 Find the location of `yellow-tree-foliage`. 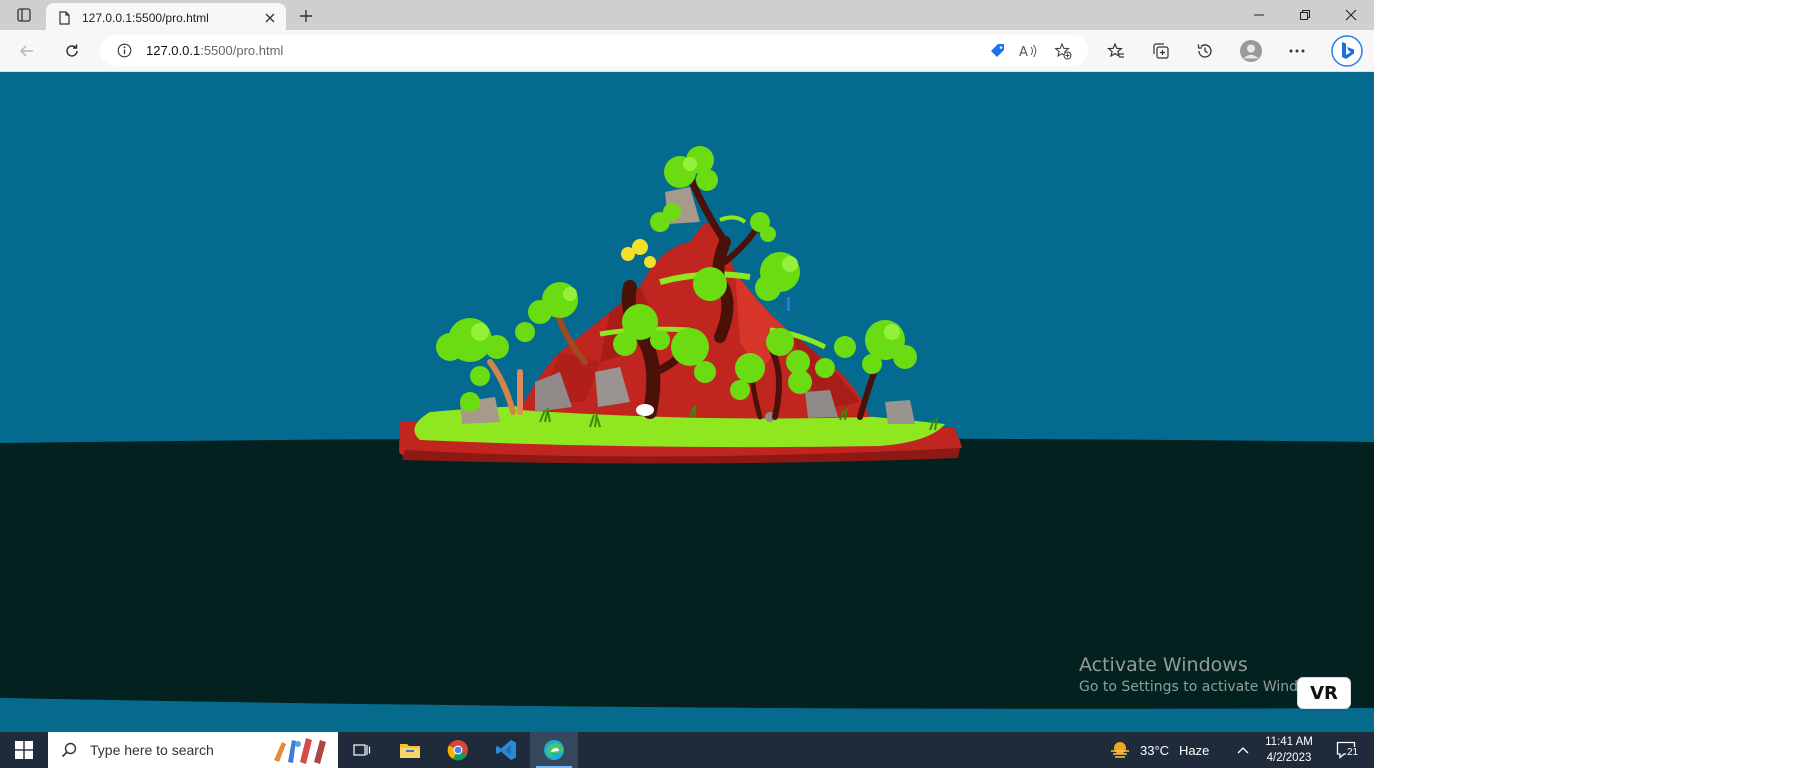

yellow-tree-foliage is located at coordinates (638, 253).